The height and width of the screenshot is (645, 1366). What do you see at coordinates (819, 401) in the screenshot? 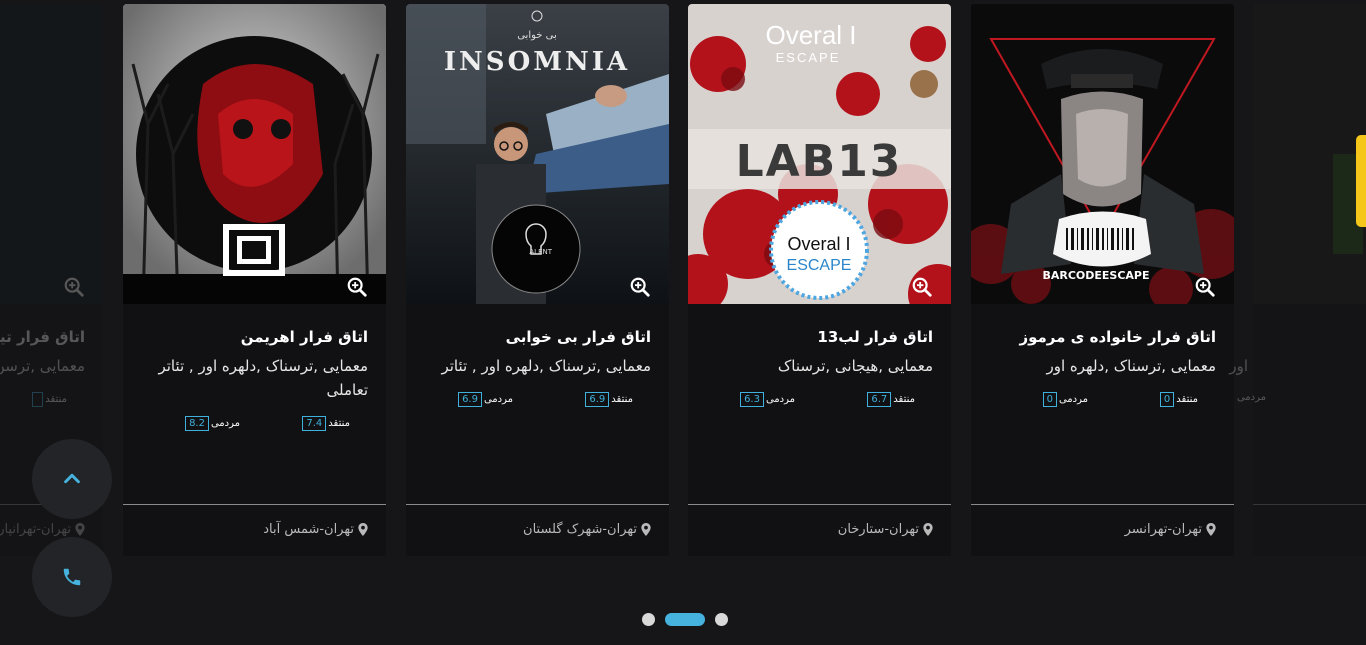
I see `card-scores: منتقد 6.7 مردمی 6.3` at bounding box center [819, 401].